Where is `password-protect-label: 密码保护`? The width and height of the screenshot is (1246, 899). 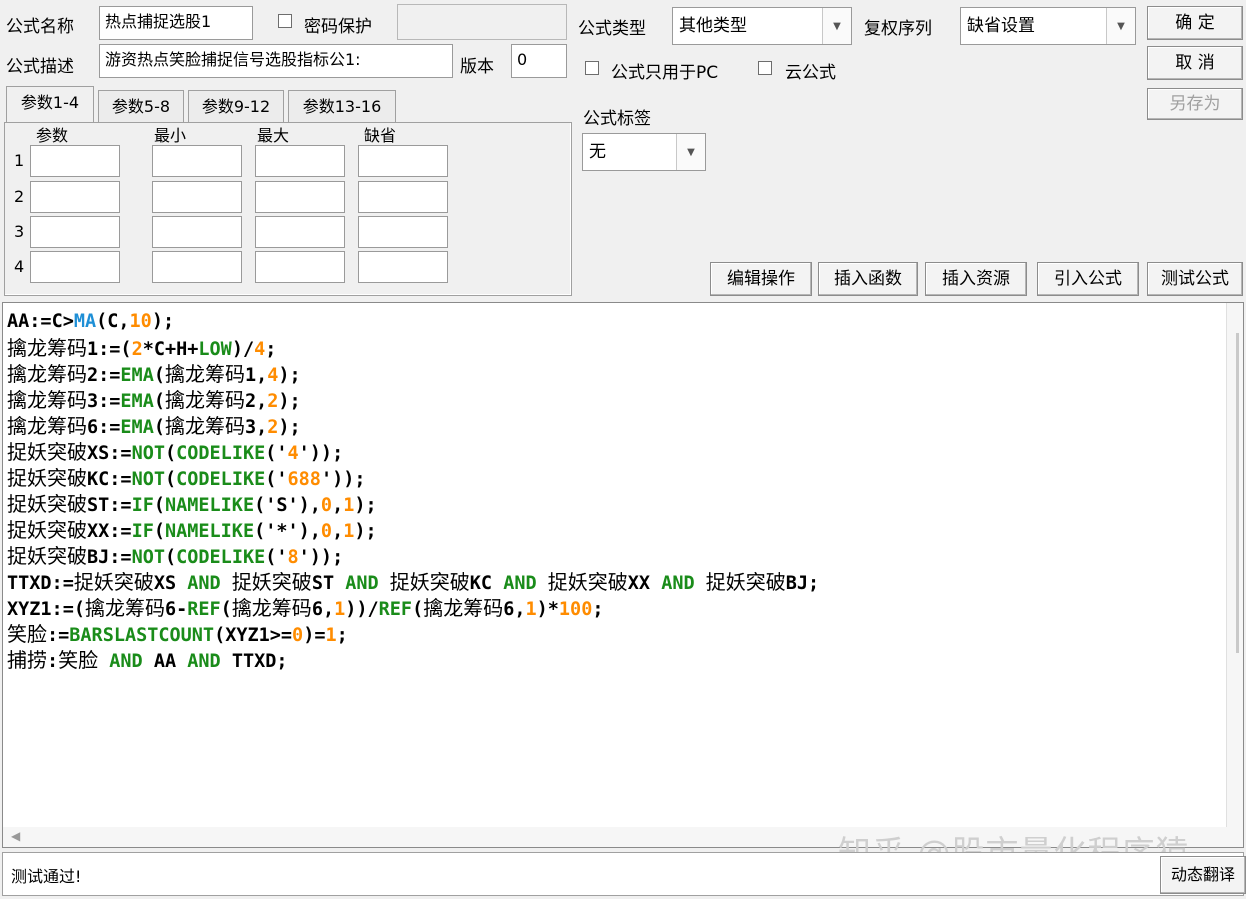
password-protect-label: 密码保护 is located at coordinates (338, 27).